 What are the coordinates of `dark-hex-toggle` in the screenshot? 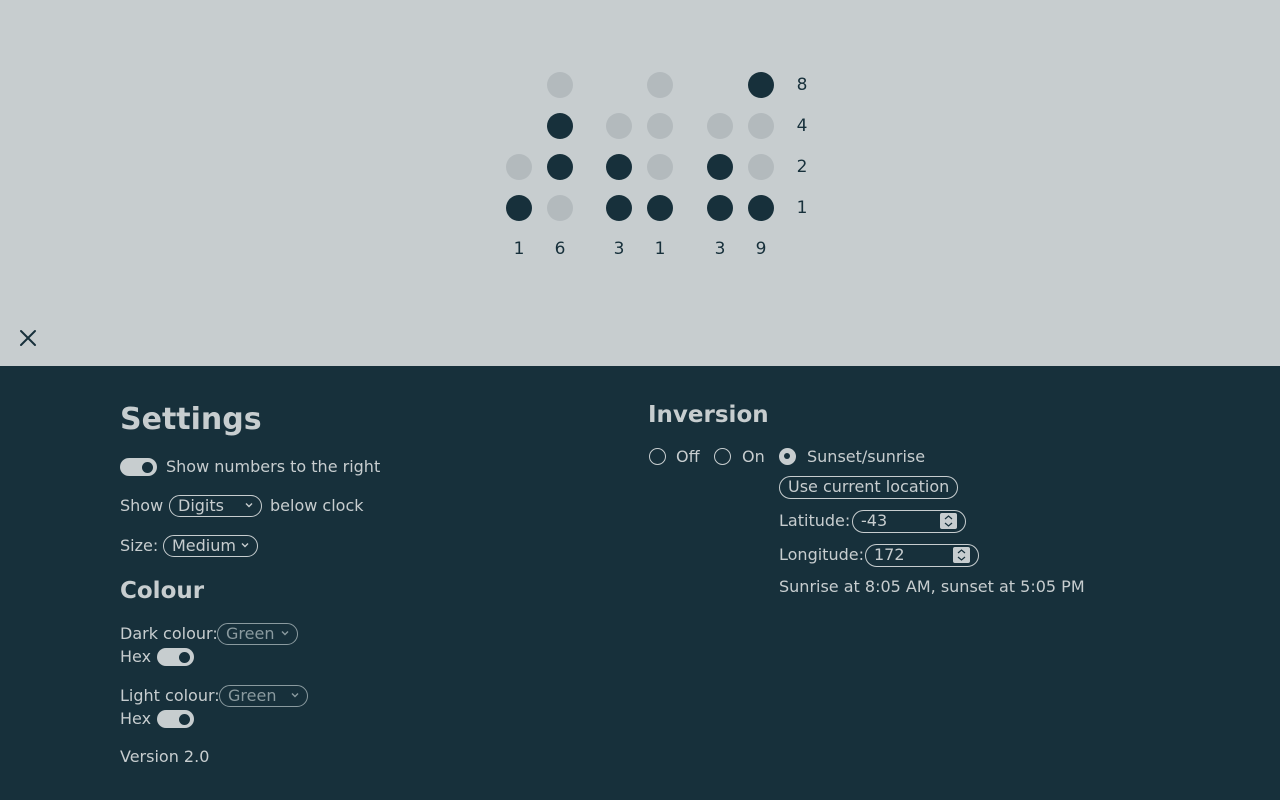 It's located at (175, 657).